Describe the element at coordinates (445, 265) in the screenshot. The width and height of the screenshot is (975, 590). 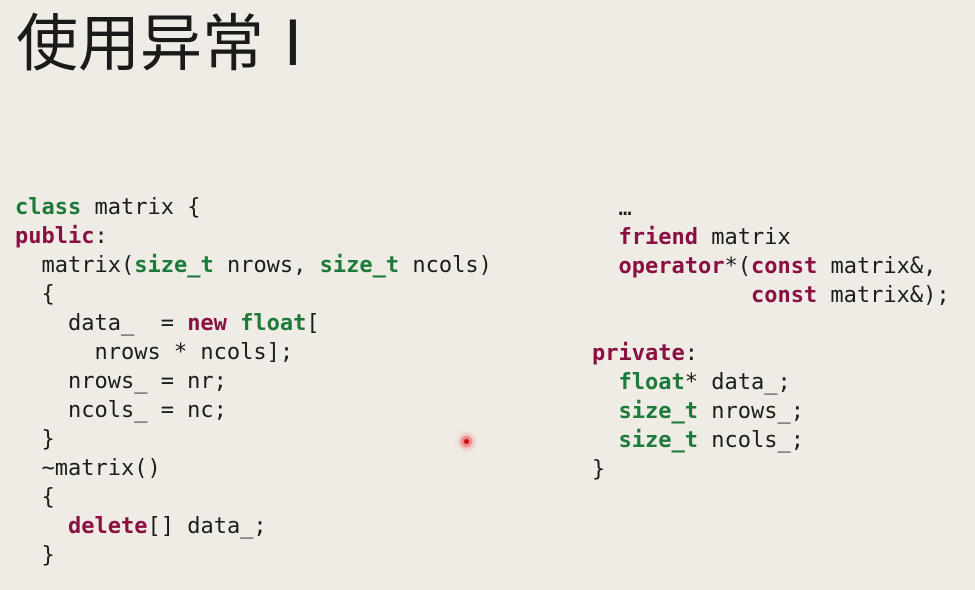
I see `code-text: ncols)` at that location.